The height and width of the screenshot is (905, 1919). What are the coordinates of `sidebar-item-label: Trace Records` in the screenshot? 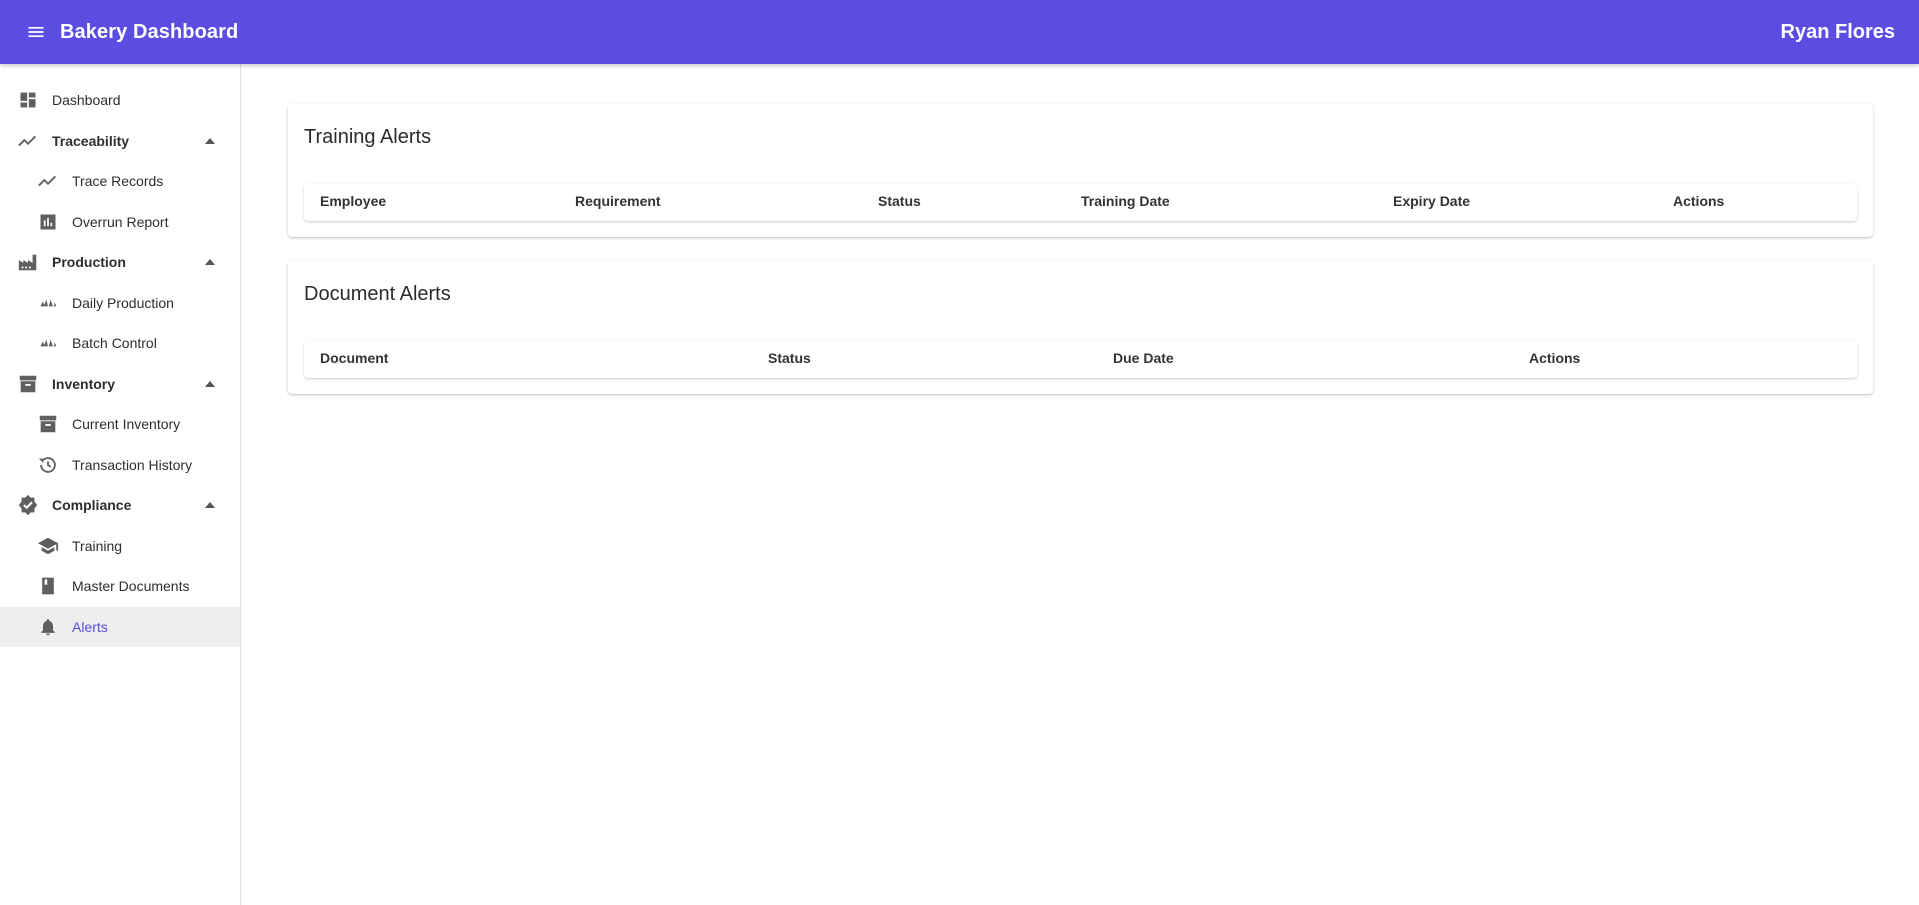 It's located at (118, 181).